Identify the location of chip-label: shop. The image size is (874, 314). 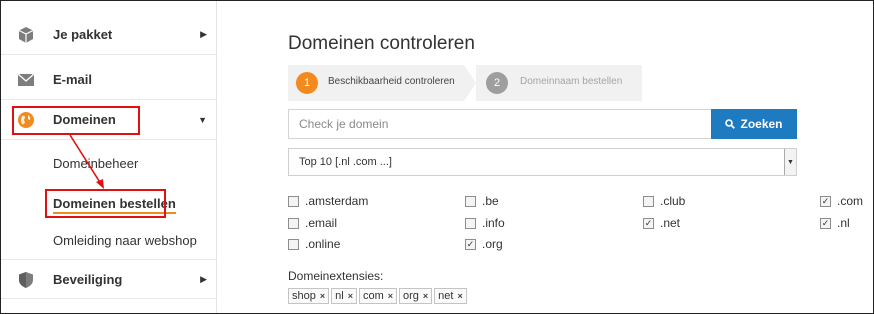
(304, 296).